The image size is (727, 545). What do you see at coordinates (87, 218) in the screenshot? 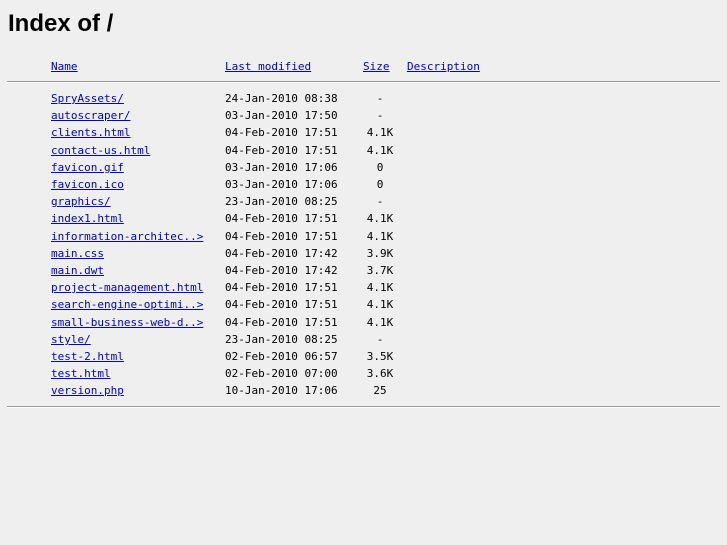
I see `file-link: index1.html` at bounding box center [87, 218].